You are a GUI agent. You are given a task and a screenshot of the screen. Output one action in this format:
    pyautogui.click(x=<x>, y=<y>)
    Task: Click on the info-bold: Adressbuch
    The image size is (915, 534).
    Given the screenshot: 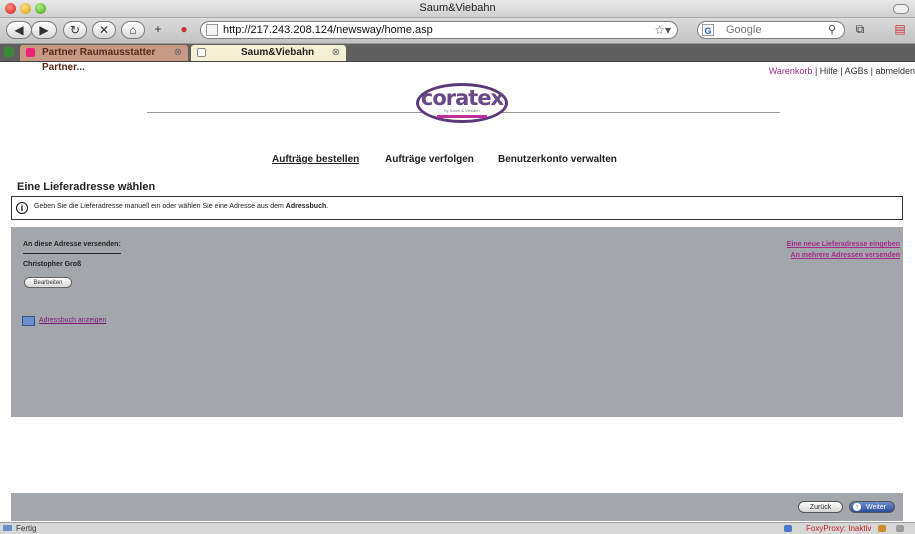 What is the action you would take?
    pyautogui.click(x=306, y=206)
    